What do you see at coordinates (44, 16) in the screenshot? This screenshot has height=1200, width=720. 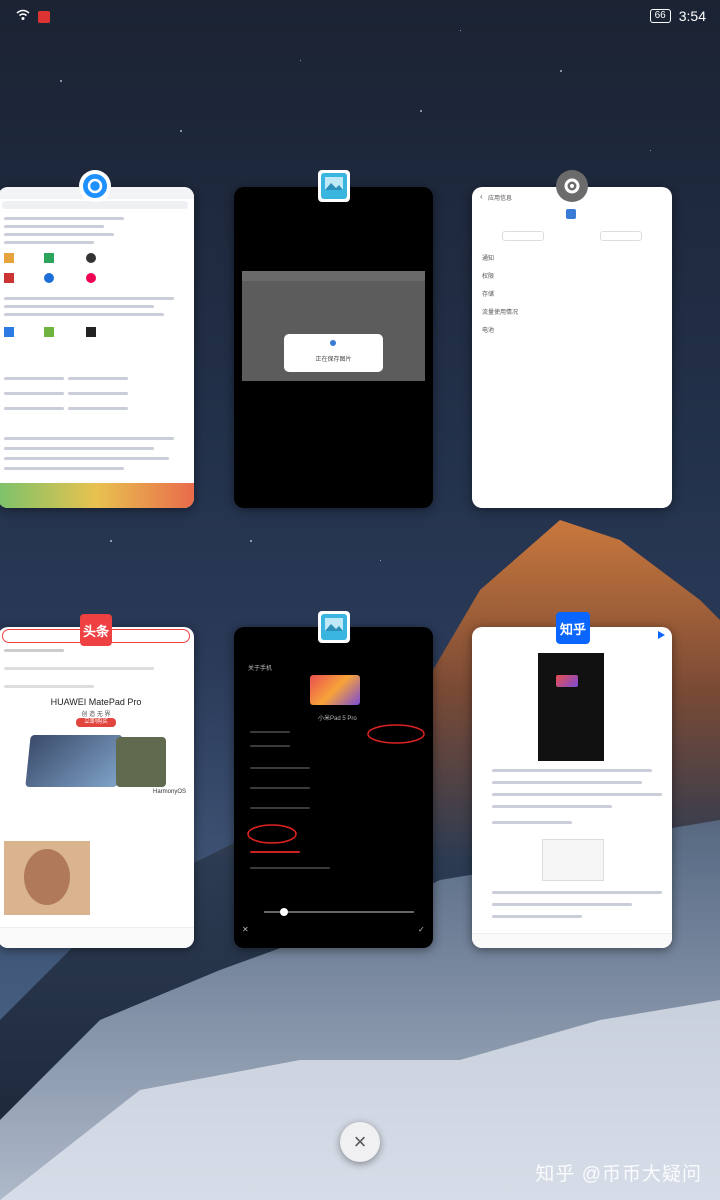 I see `notification-app-icon` at bounding box center [44, 16].